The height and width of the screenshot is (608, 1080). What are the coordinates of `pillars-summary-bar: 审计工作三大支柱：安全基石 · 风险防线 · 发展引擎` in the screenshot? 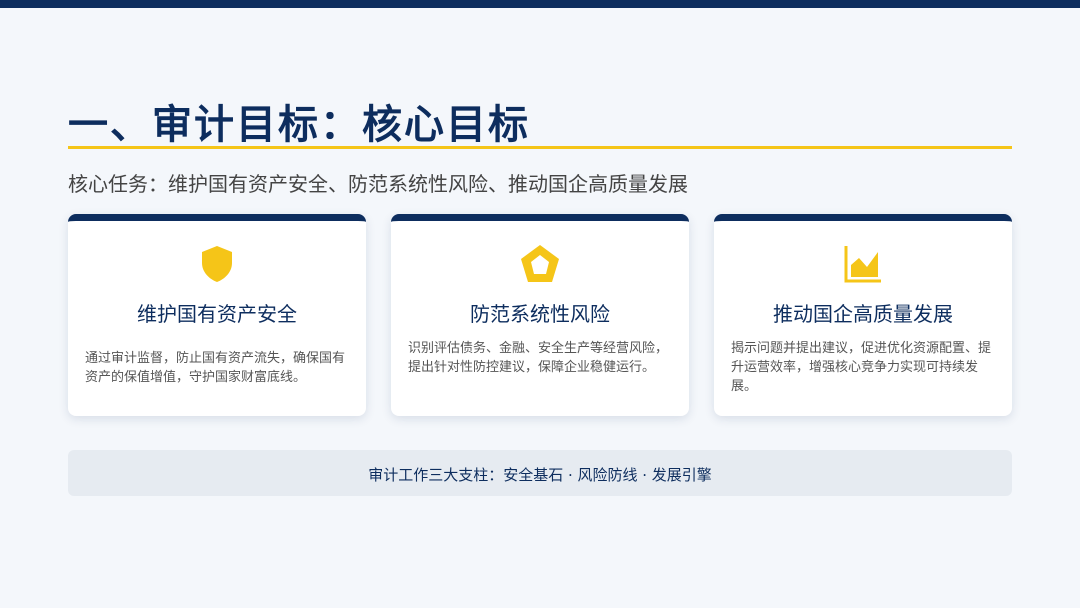 It's located at (540, 473).